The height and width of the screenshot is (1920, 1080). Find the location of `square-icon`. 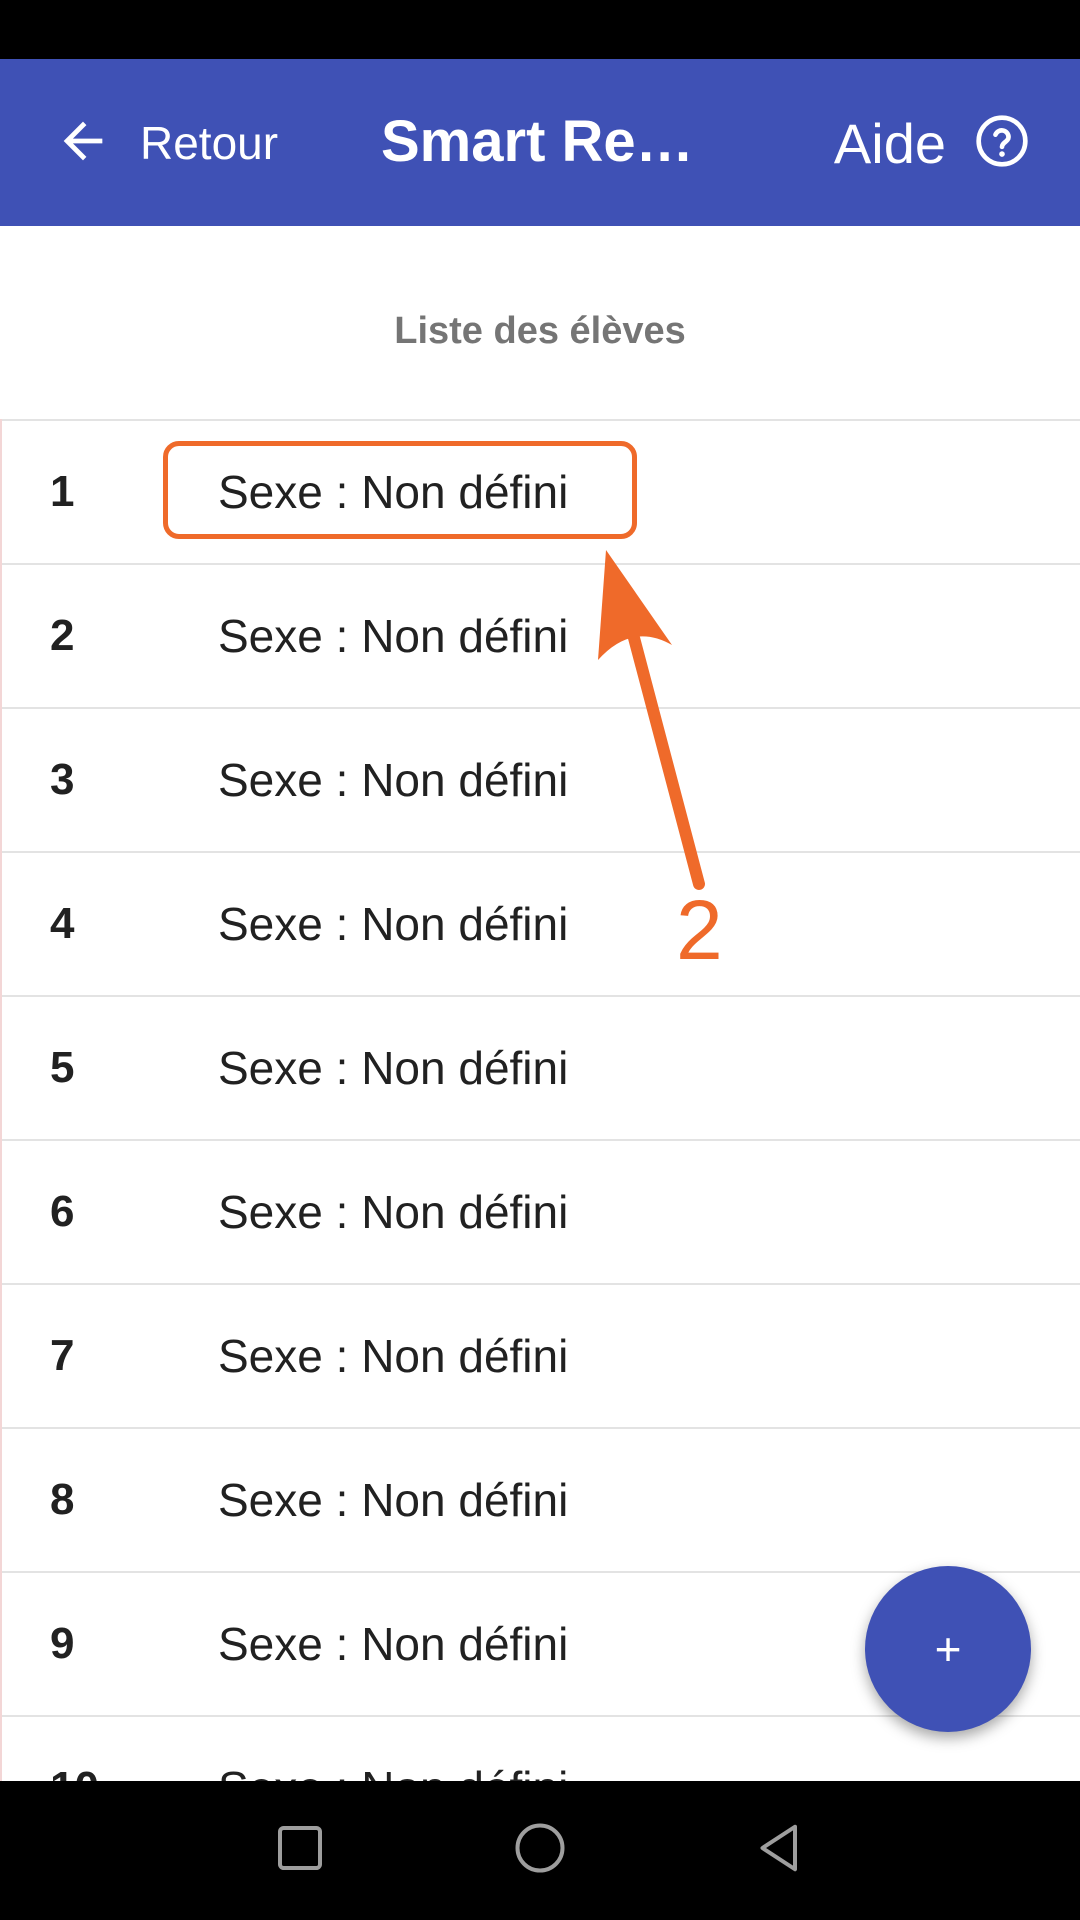

square-icon is located at coordinates (300, 1850).